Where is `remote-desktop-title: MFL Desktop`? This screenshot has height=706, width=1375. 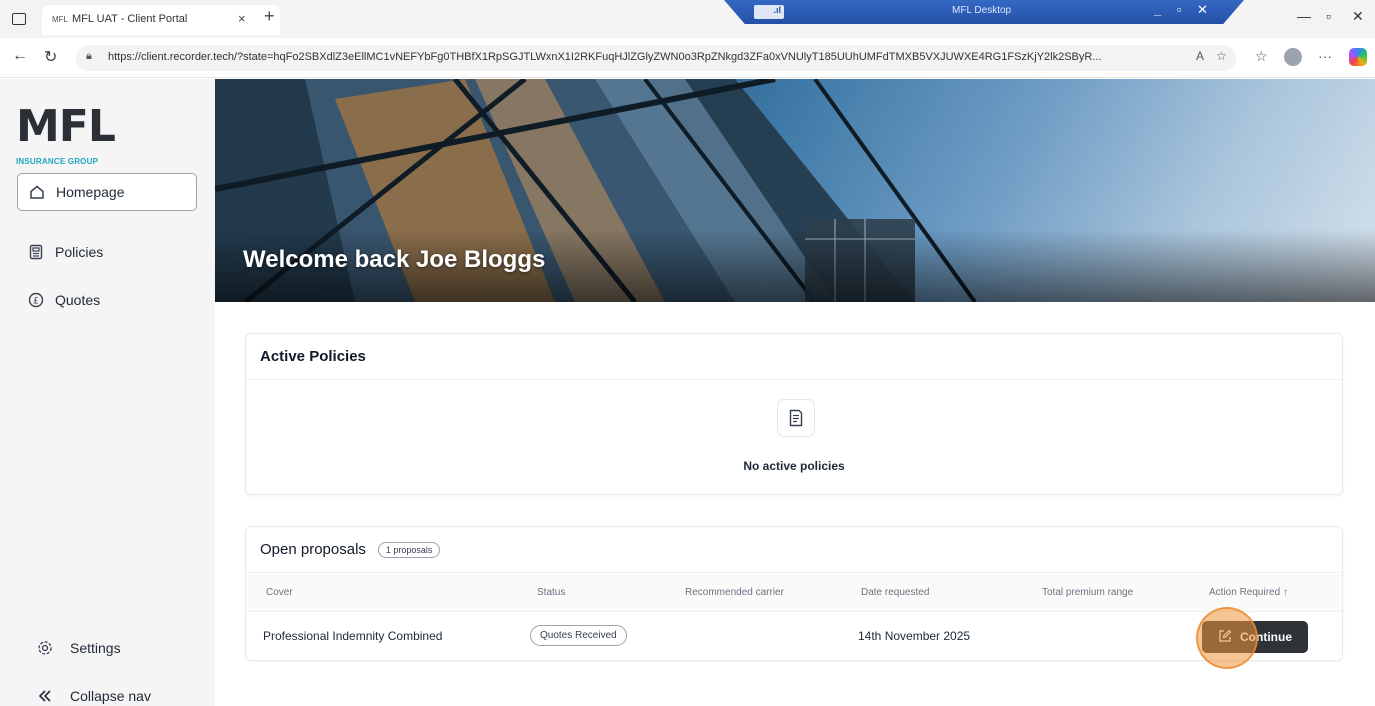
remote-desktop-title: MFL Desktop is located at coordinates (982, 10).